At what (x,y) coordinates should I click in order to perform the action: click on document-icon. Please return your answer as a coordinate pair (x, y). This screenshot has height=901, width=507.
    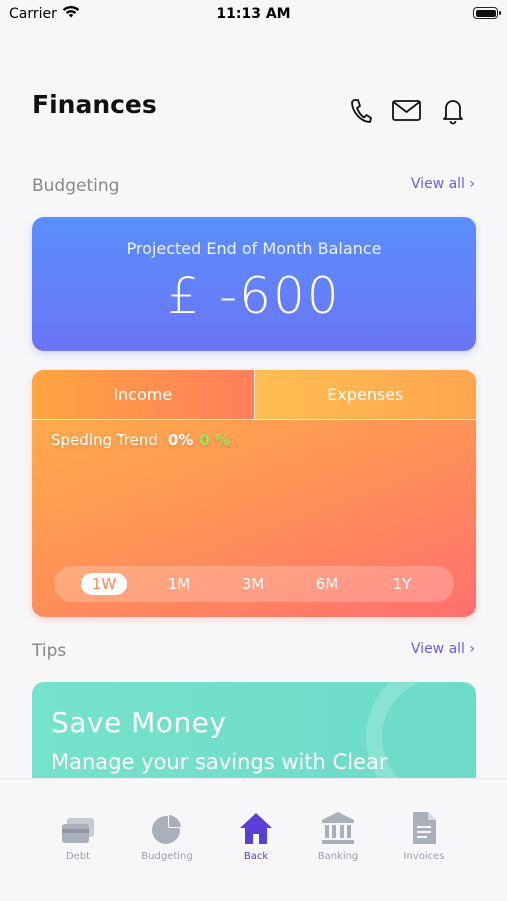
    Looking at the image, I should click on (424, 828).